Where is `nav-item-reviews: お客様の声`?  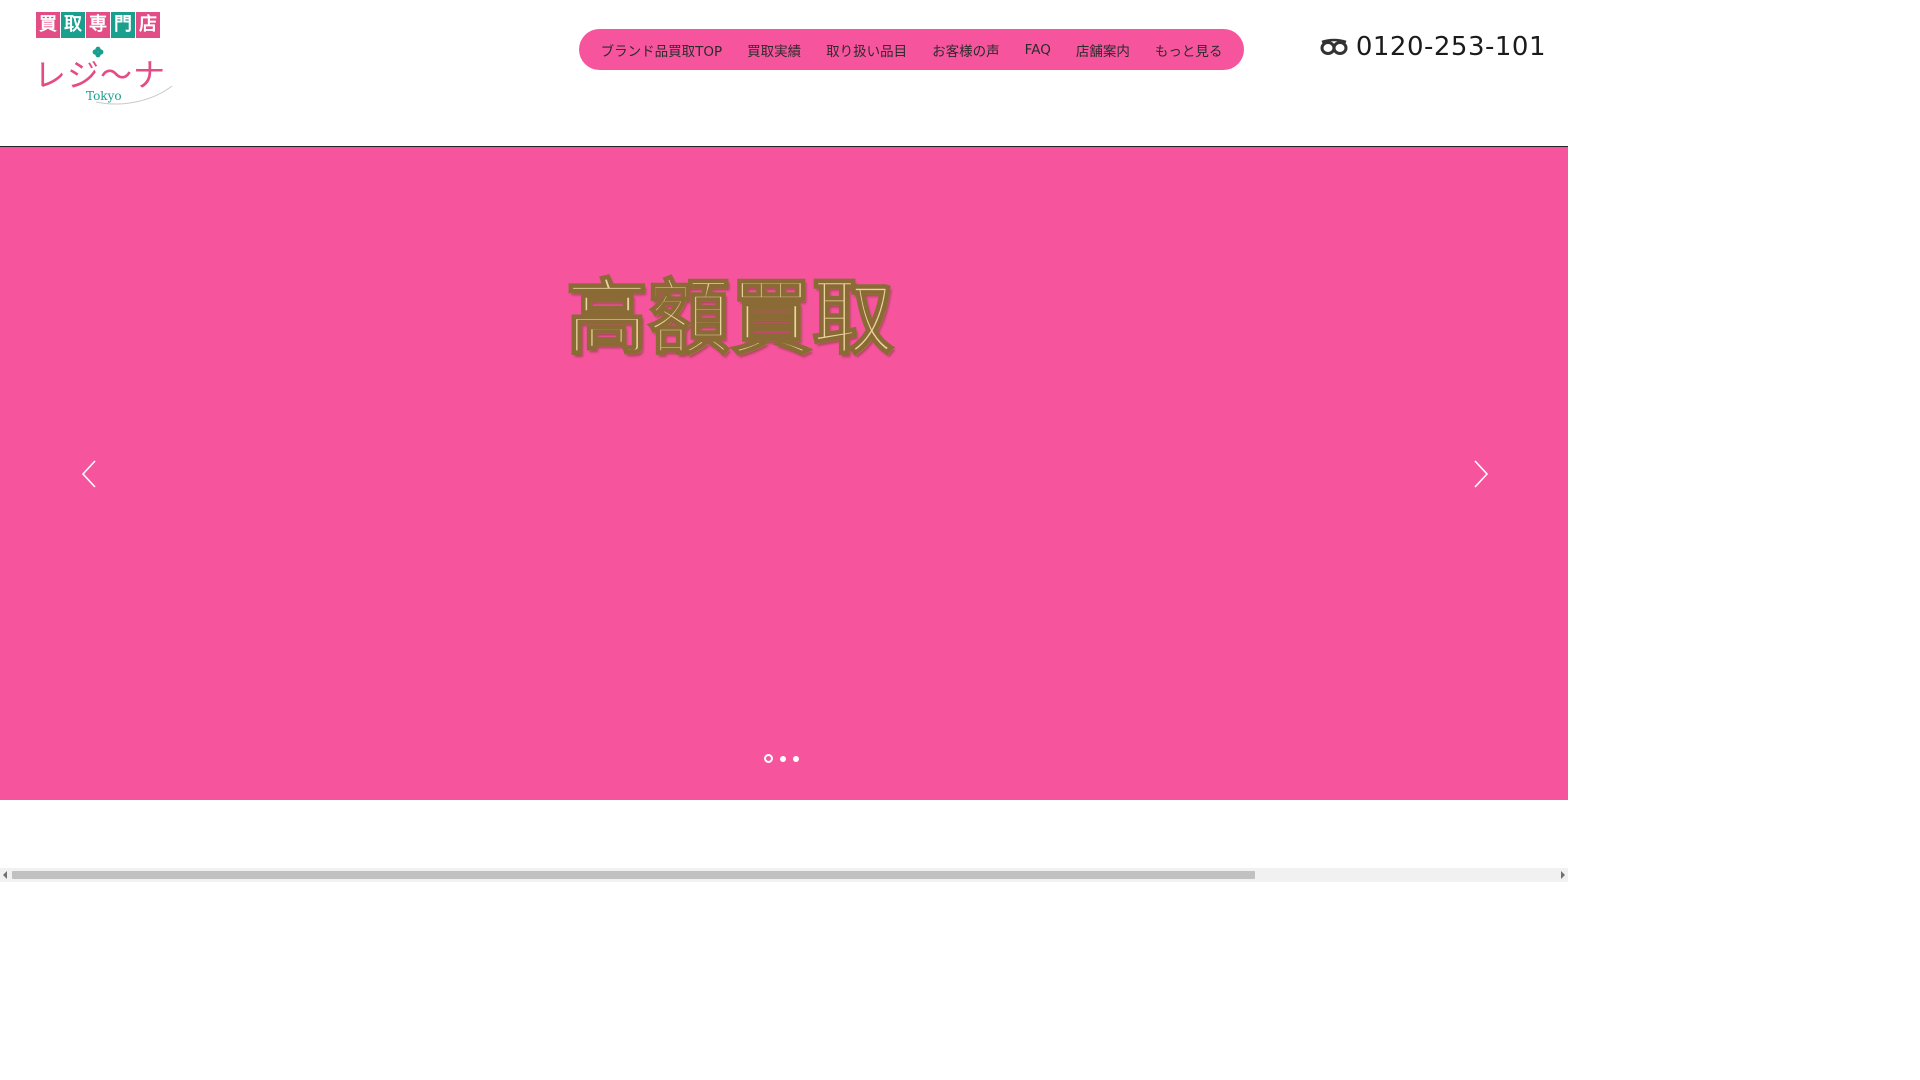 nav-item-reviews: お客様の声 is located at coordinates (966, 50).